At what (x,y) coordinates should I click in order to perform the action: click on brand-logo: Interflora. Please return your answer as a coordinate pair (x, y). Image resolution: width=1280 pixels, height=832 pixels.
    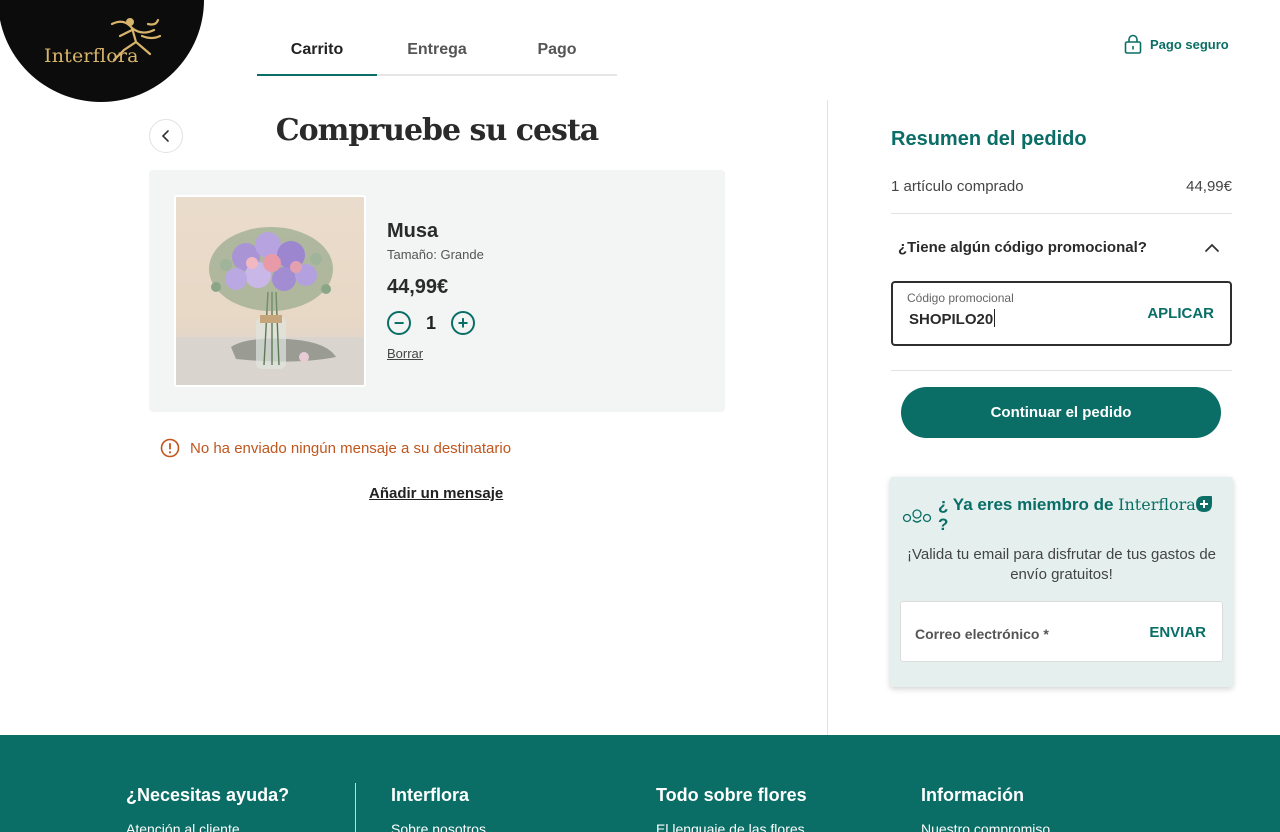
    Looking at the image, I should click on (102, 51).